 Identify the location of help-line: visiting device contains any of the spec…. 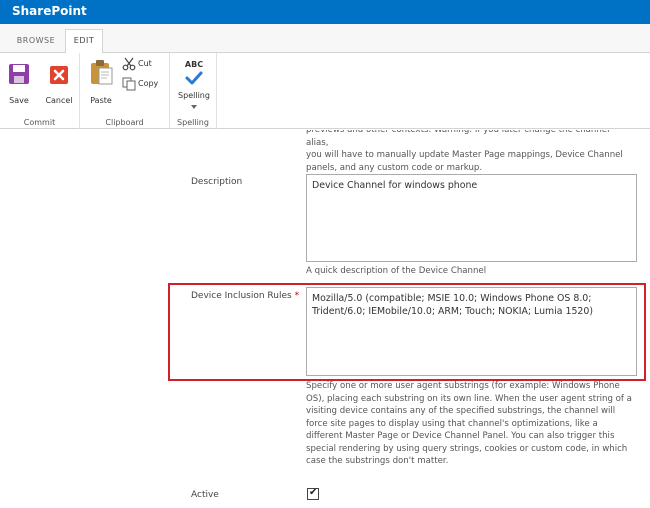
(461, 411).